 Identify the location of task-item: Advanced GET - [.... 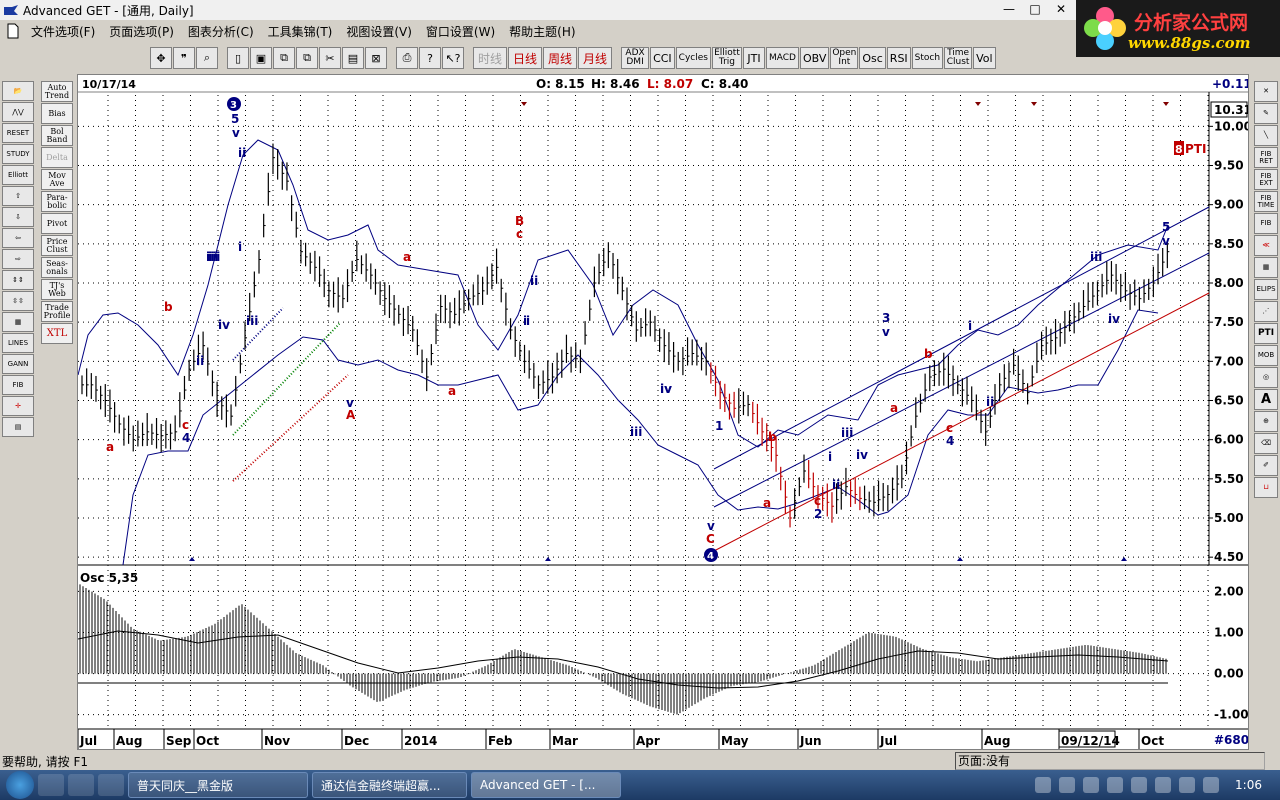
(546, 785).